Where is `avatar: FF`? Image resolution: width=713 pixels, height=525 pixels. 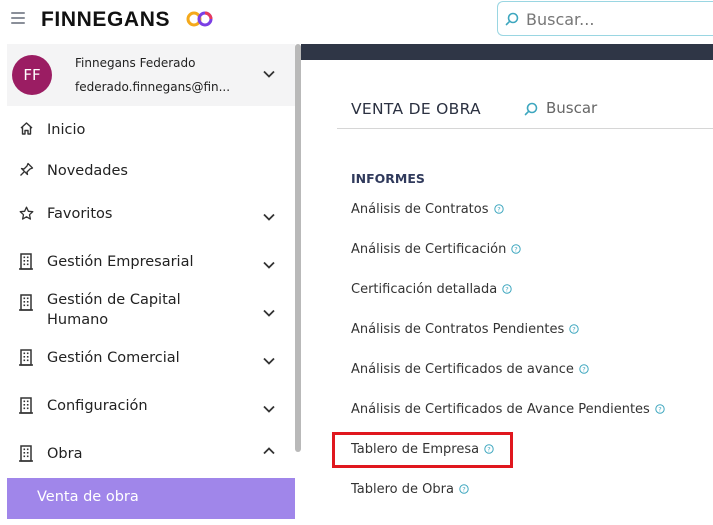 avatar: FF is located at coordinates (32, 75).